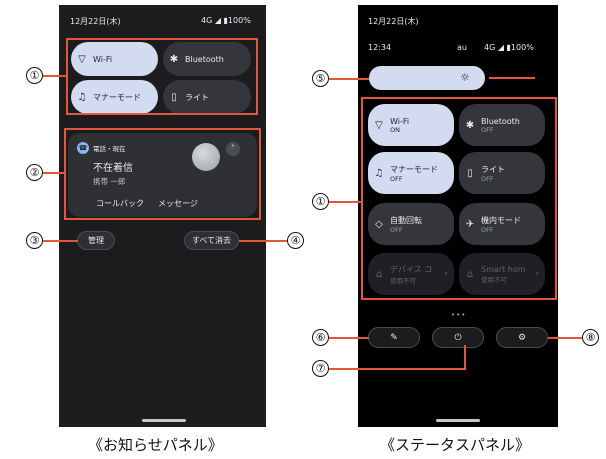 This screenshot has width=606, height=459. Describe the element at coordinates (211, 240) in the screenshot. I see `clear-all-button: すべて消去` at that location.